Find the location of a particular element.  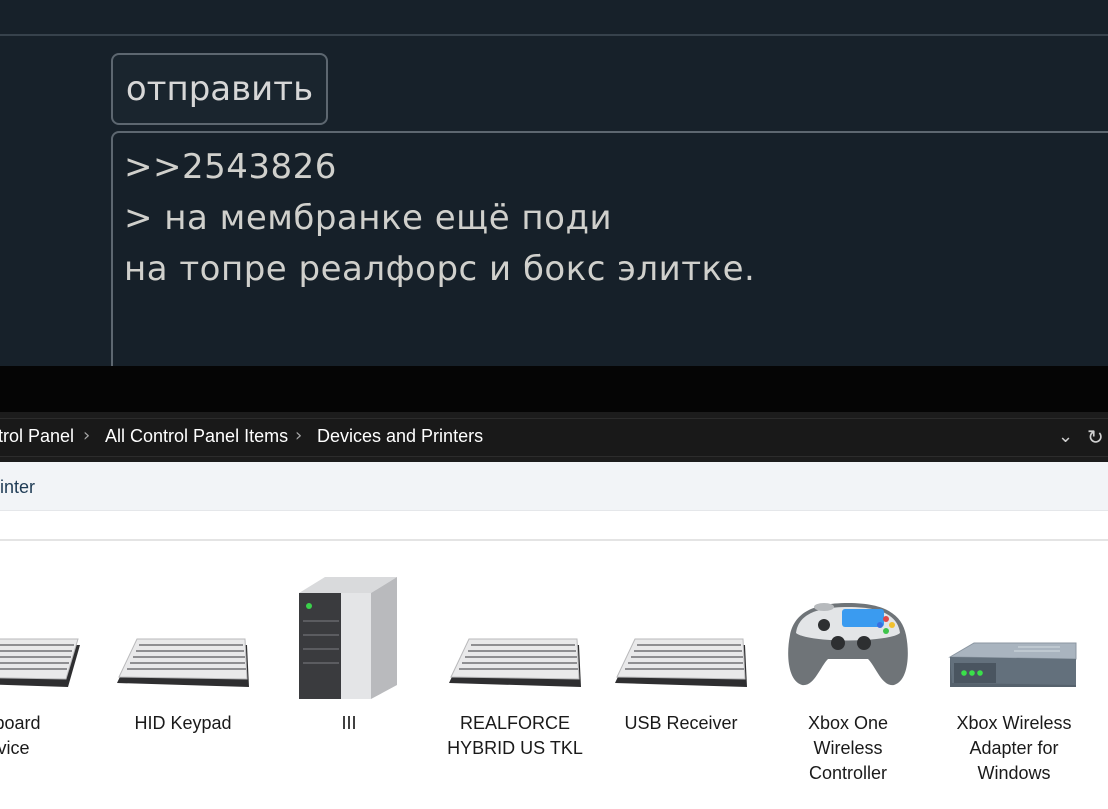

breadcrumb-control-panel: trol Panel is located at coordinates (37, 436).